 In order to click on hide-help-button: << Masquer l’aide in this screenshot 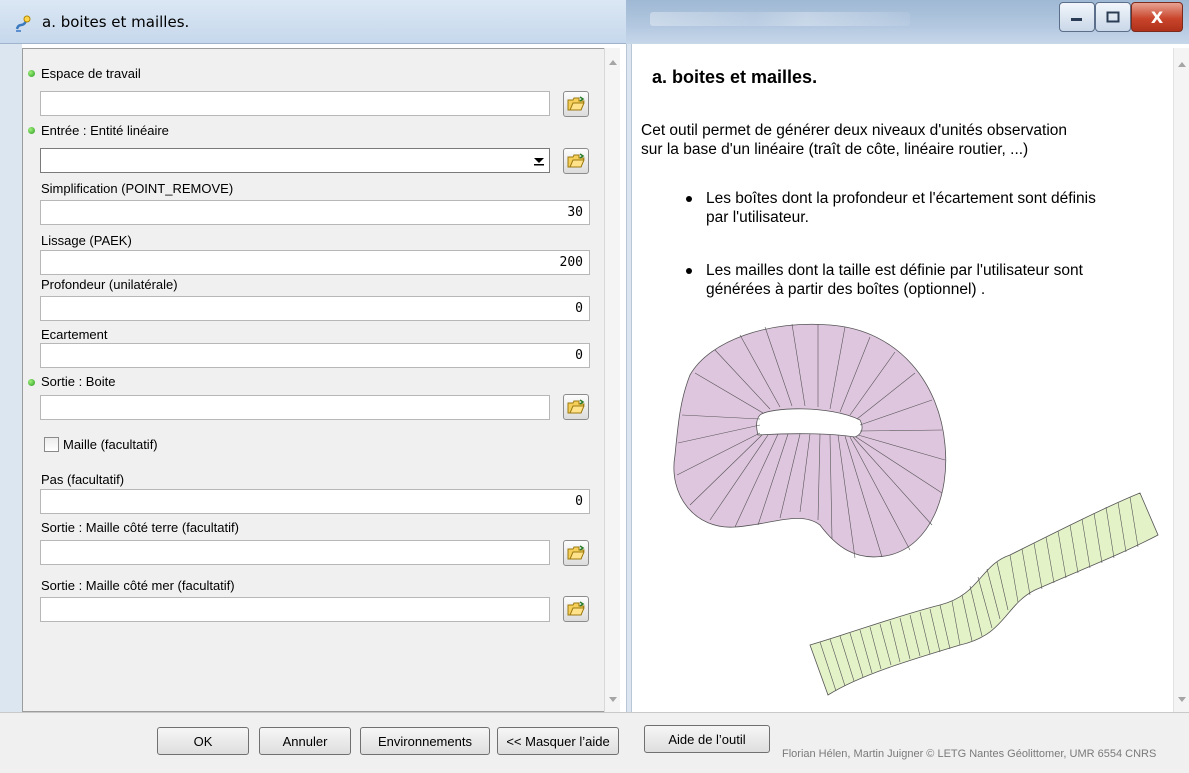, I will do `click(558, 741)`.